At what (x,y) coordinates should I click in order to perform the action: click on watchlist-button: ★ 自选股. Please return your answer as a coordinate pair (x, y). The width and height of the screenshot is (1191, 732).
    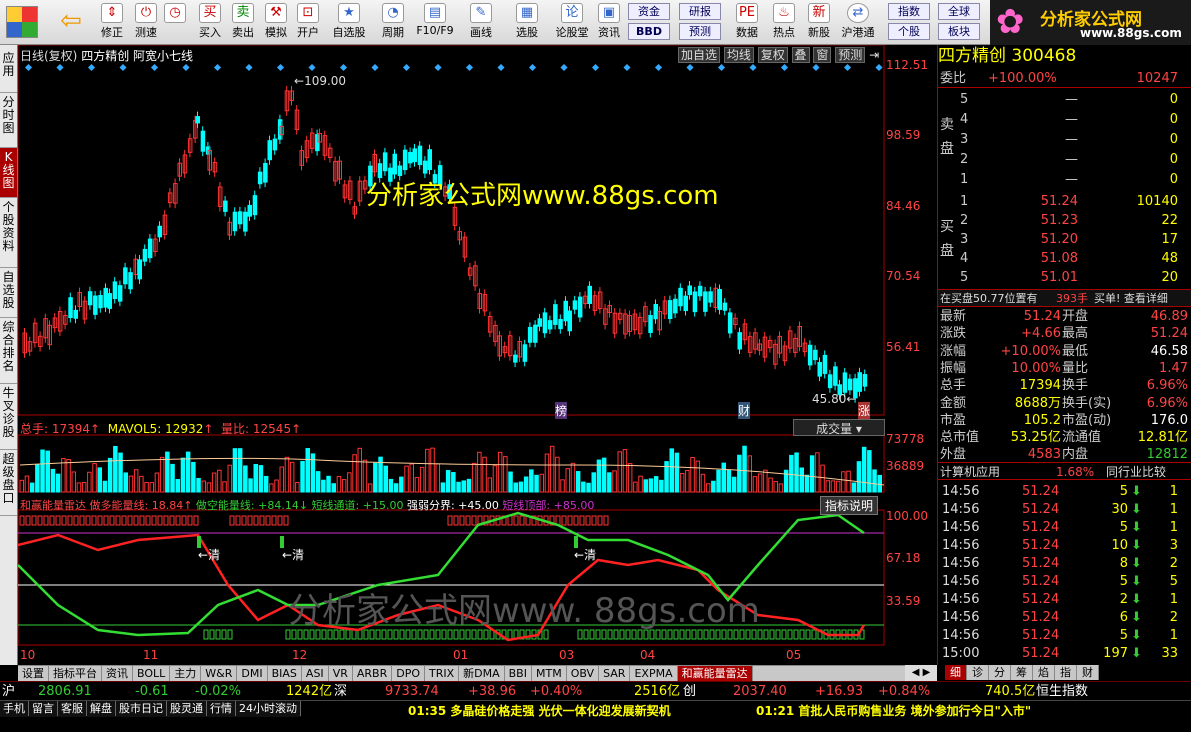
    Looking at the image, I should click on (349, 22).